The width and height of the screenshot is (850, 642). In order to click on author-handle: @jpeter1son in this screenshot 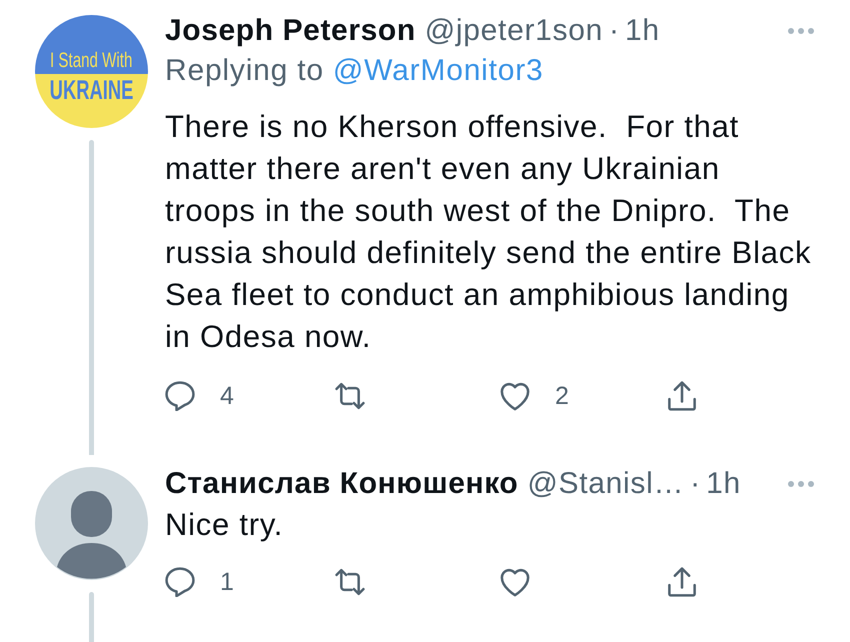, I will do `click(514, 31)`.